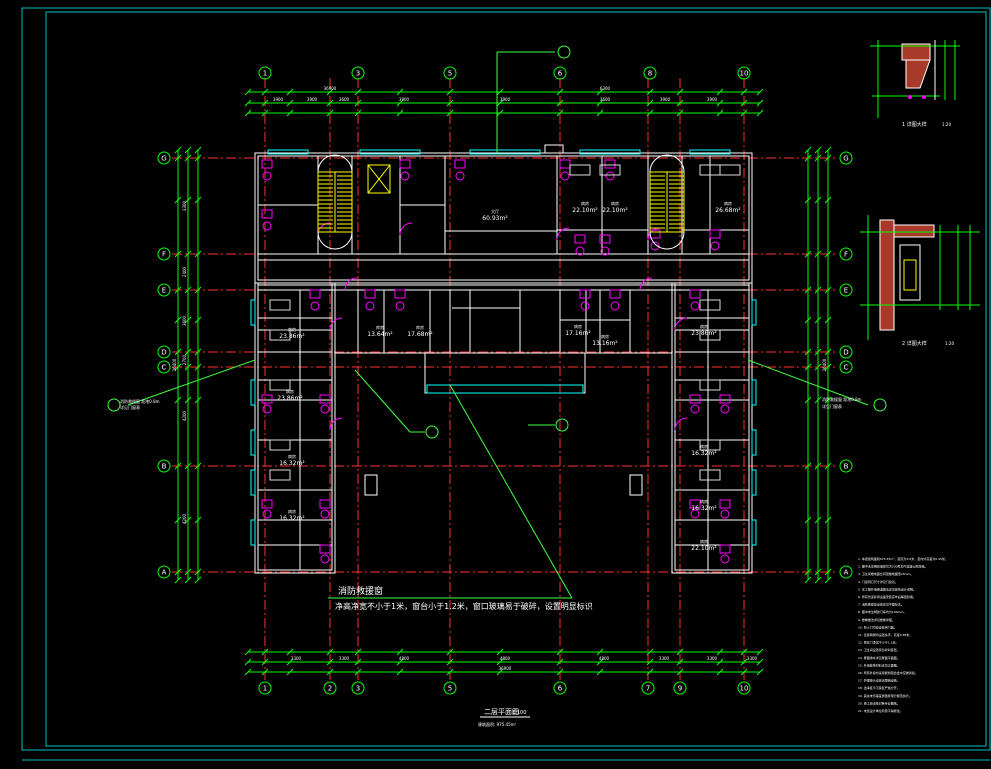 The image size is (991, 769). What do you see at coordinates (578, 333) in the screenshot?
I see `room-area: 17.16m²` at bounding box center [578, 333].